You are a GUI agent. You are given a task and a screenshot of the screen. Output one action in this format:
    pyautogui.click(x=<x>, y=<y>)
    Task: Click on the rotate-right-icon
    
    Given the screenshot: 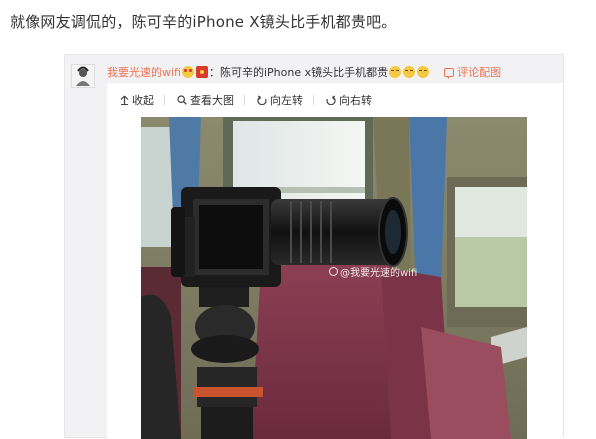 What is the action you would take?
    pyautogui.click(x=331, y=100)
    